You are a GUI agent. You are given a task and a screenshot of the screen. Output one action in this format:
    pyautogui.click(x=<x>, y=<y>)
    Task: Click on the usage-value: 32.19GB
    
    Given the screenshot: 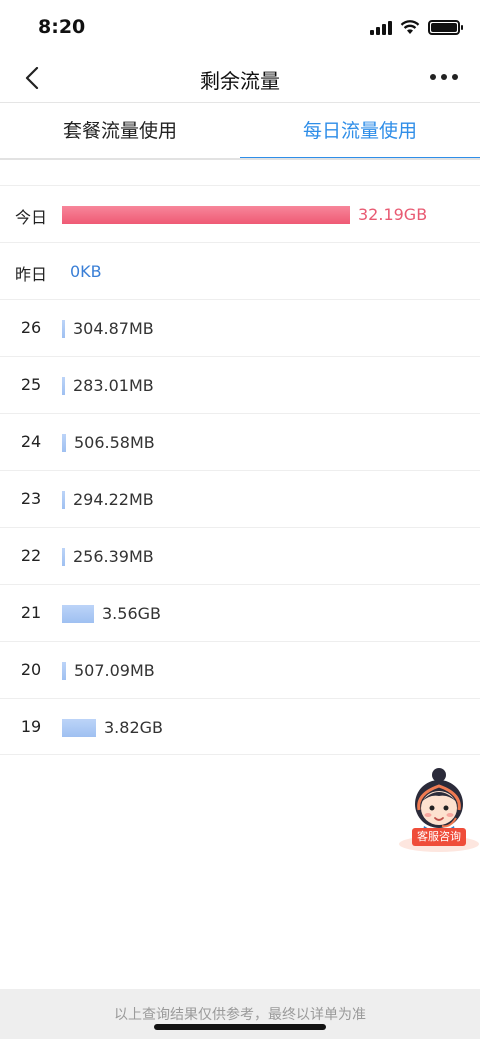 What is the action you would take?
    pyautogui.click(x=393, y=214)
    